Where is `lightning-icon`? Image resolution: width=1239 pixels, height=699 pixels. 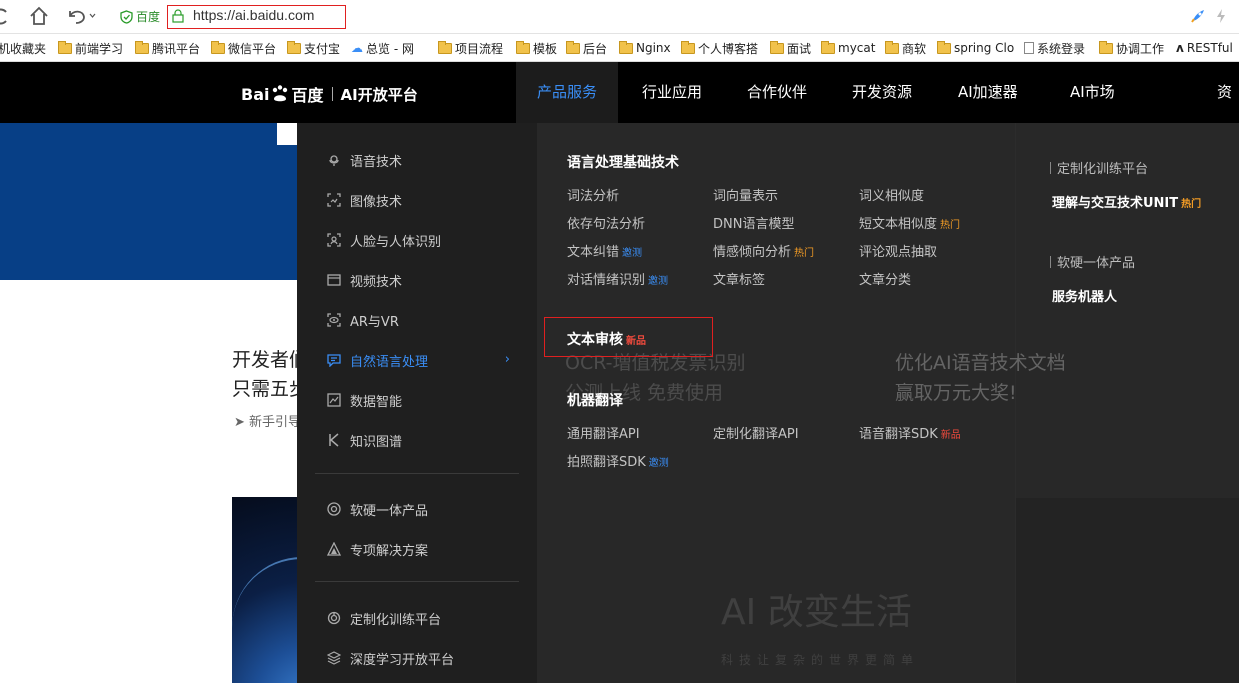
lightning-icon is located at coordinates (1221, 18).